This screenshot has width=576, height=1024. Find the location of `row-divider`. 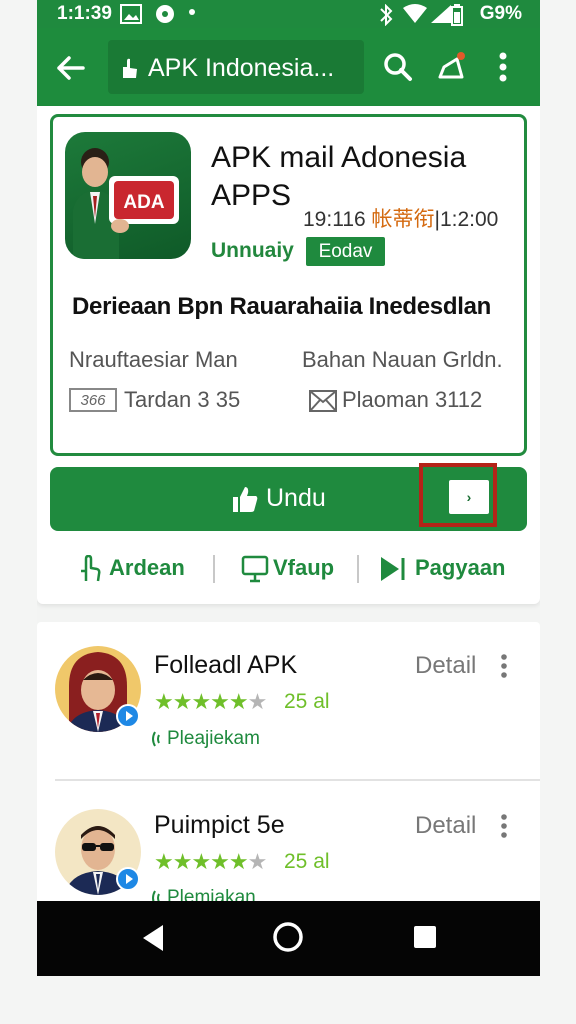

row-divider is located at coordinates (297, 780).